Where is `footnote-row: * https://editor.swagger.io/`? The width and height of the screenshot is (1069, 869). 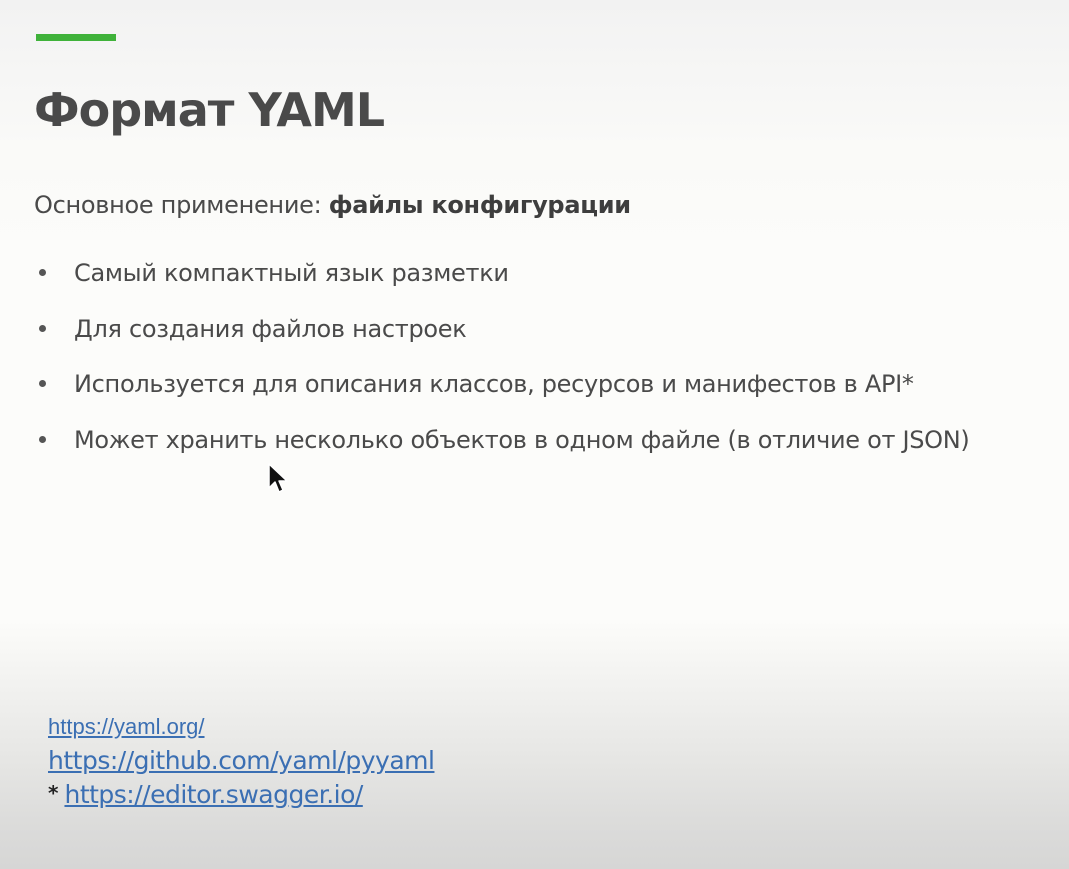
footnote-row: * https://editor.swagger.io/ is located at coordinates (205, 795).